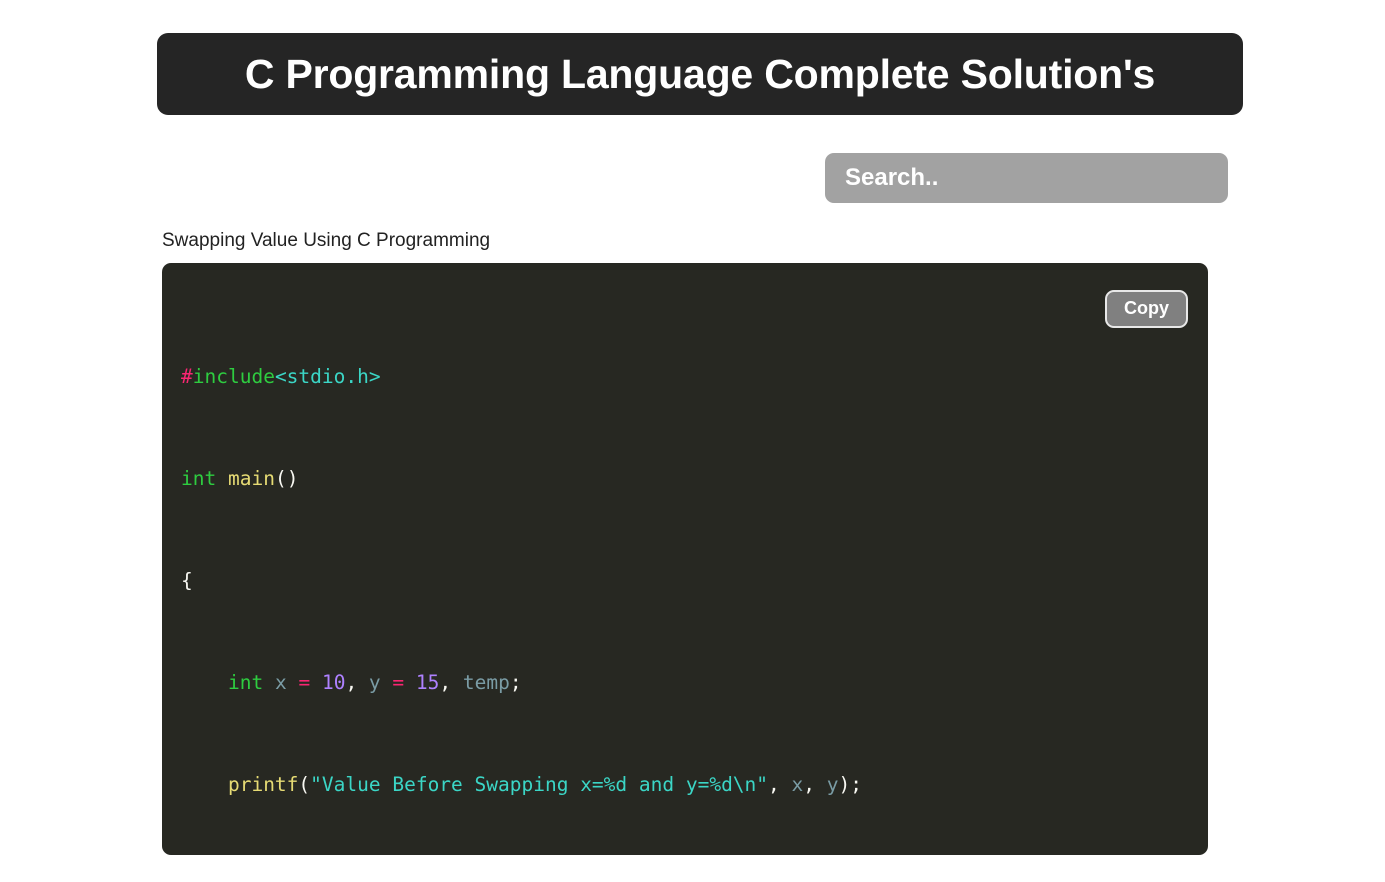  Describe the element at coordinates (374, 682) in the screenshot. I see `code-line: int x = 10, y = 15, temp;` at that location.